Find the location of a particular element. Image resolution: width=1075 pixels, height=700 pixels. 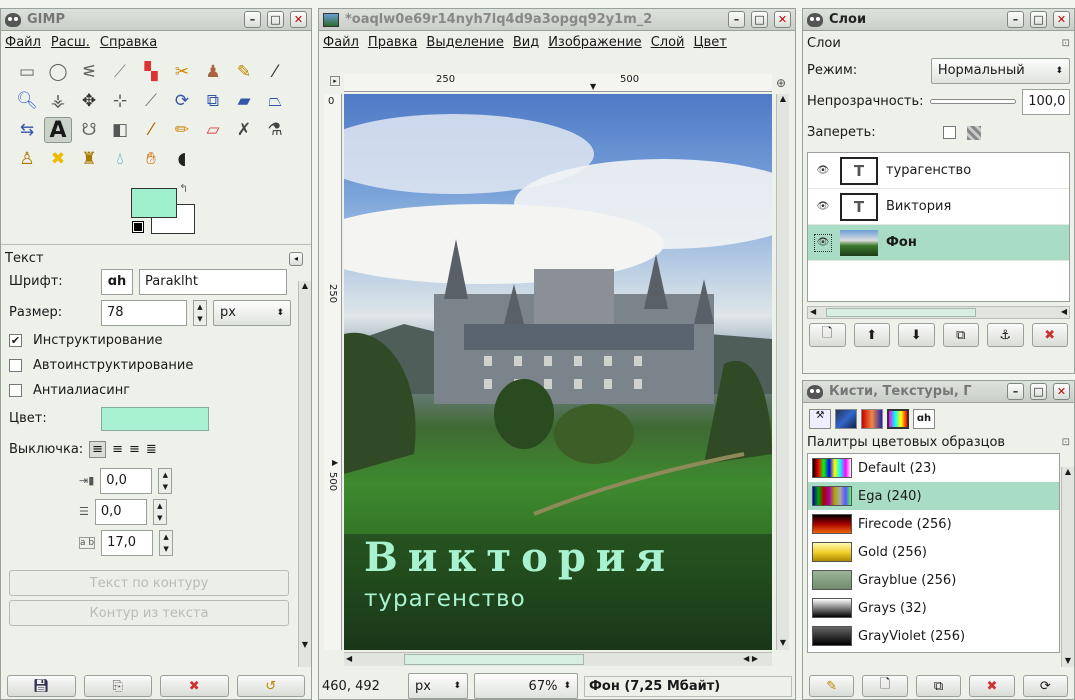

foreground-select-icon: ♟ is located at coordinates (213, 72).